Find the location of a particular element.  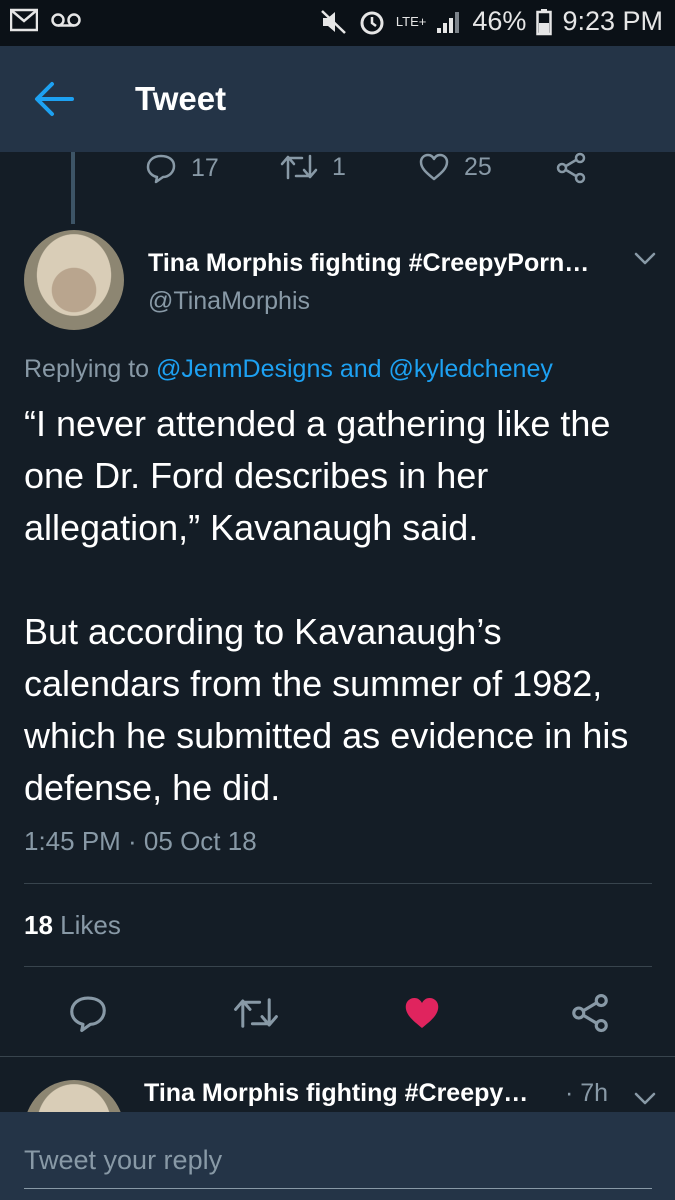

retweet-button is located at coordinates (256, 1013).